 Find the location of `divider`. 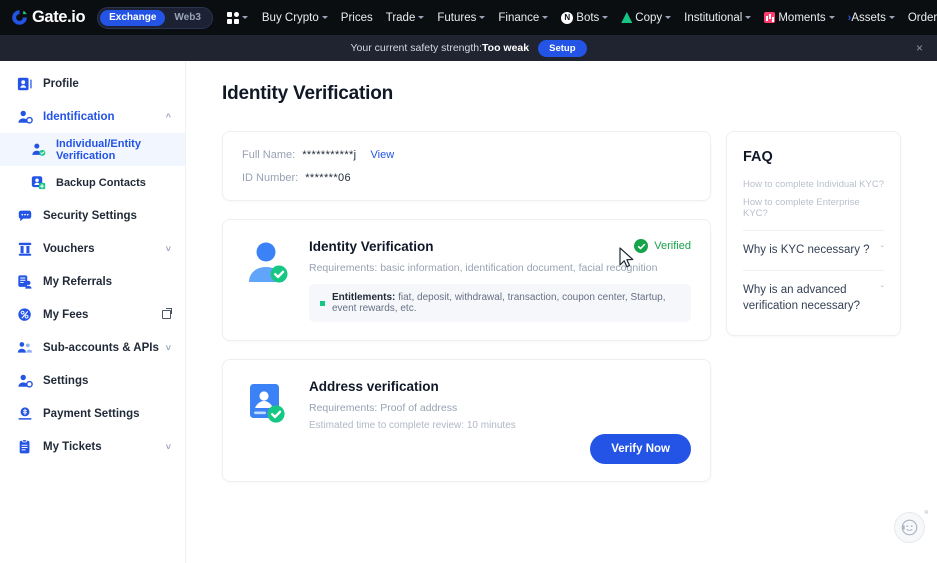

divider is located at coordinates (813, 230).